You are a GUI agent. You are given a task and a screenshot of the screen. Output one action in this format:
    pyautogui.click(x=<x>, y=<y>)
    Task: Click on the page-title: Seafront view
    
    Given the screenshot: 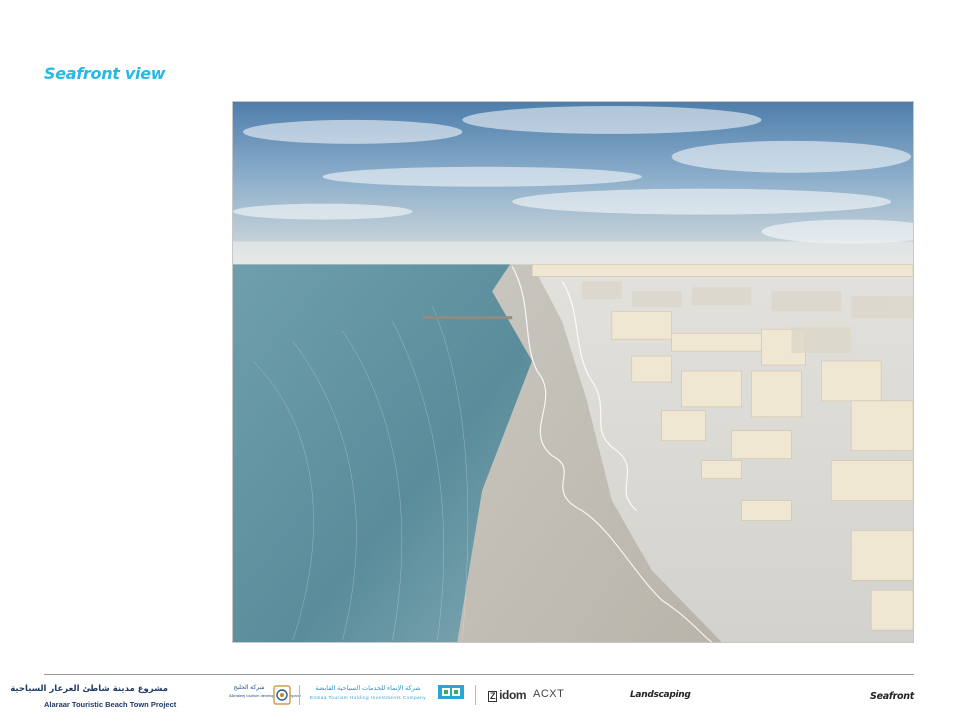 What is the action you would take?
    pyautogui.click(x=105, y=73)
    